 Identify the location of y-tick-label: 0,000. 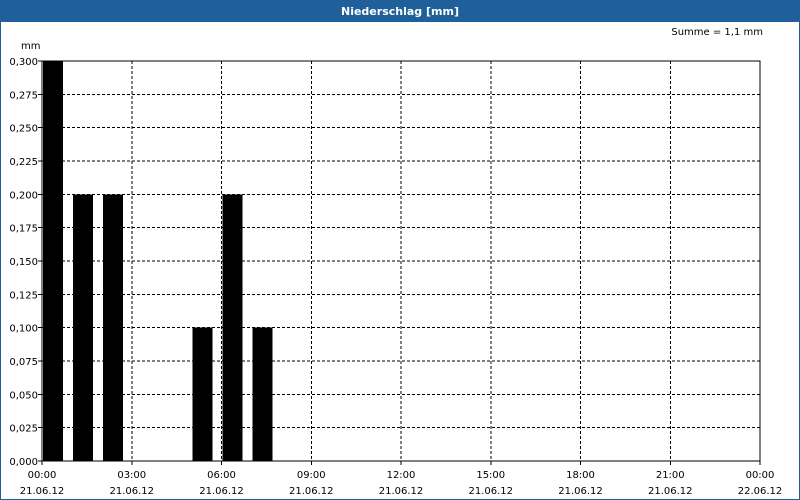
(23, 462).